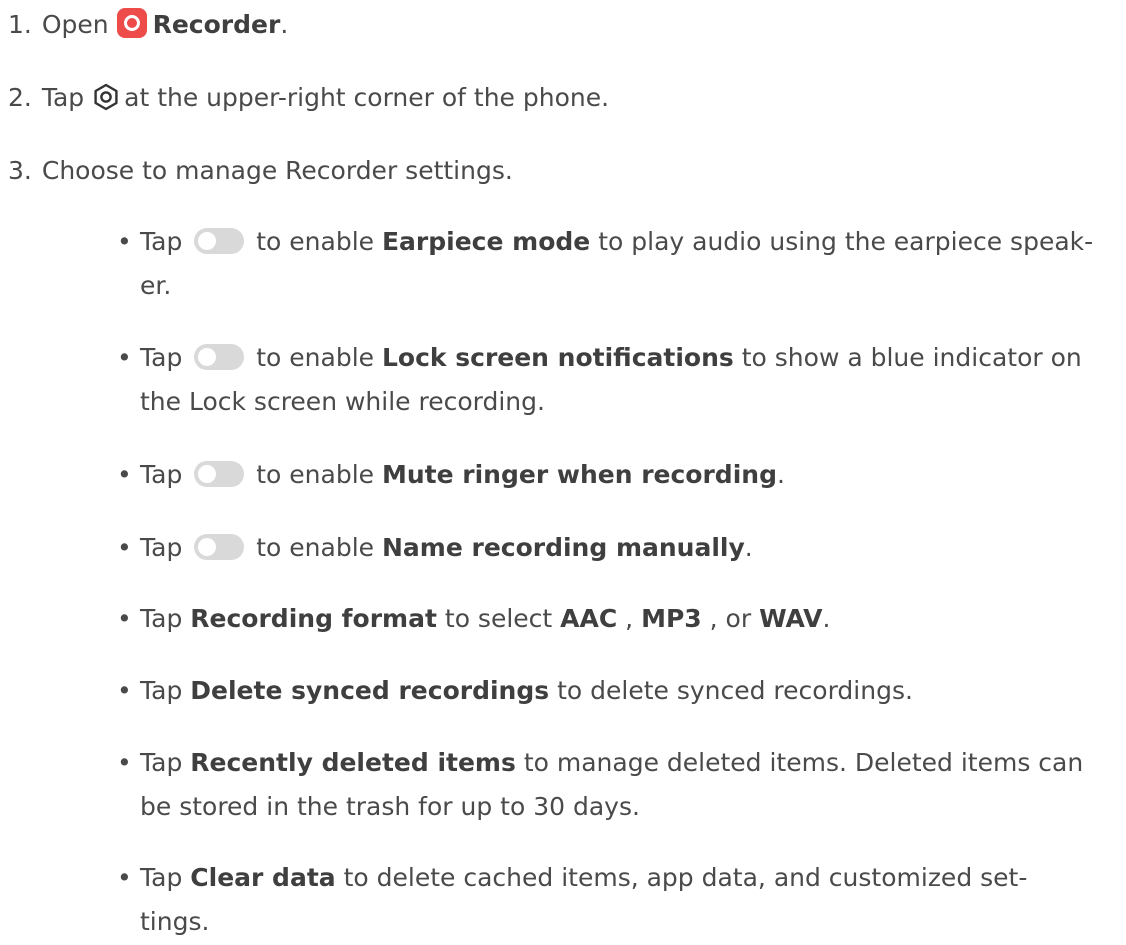 Image resolution: width=1126 pixels, height=945 pixels. What do you see at coordinates (342, 401) in the screenshot?
I see `bullet-text: the Lock screen while recording.` at bounding box center [342, 401].